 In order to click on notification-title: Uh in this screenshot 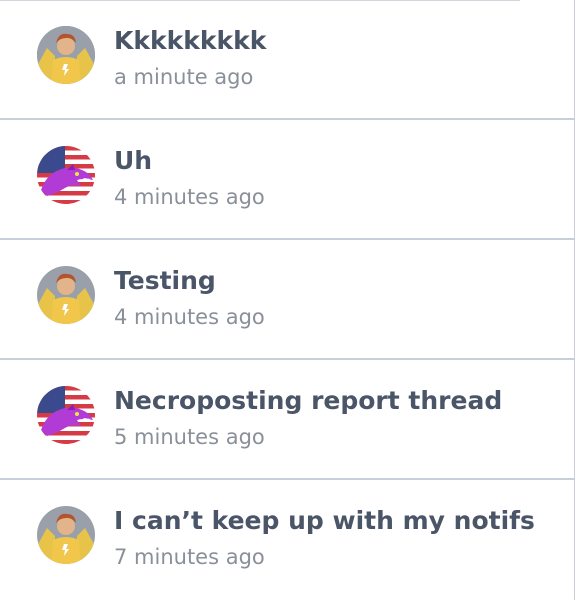, I will do `click(133, 161)`.